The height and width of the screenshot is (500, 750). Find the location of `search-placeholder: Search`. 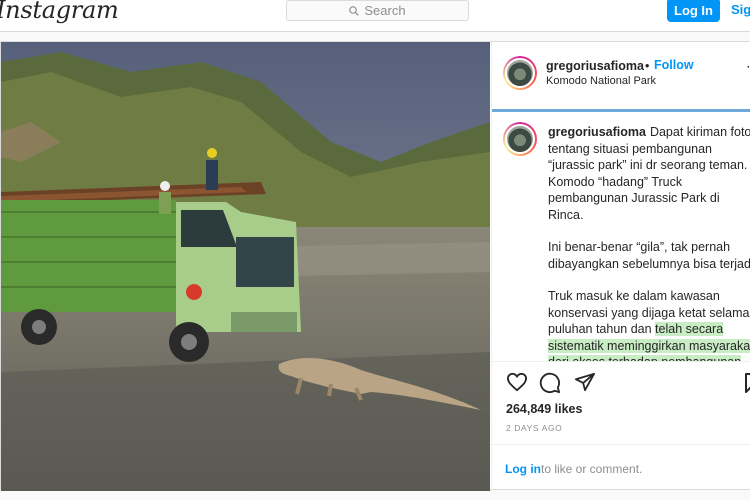

search-placeholder: Search is located at coordinates (385, 10).